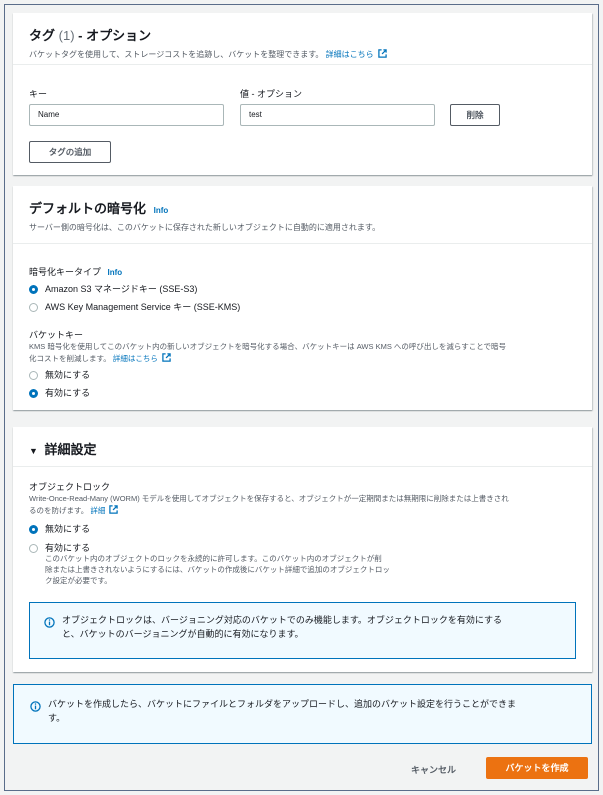  What do you see at coordinates (302, 447) in the screenshot?
I see `advanced-settings-header: ▼ 詳細設定` at bounding box center [302, 447].